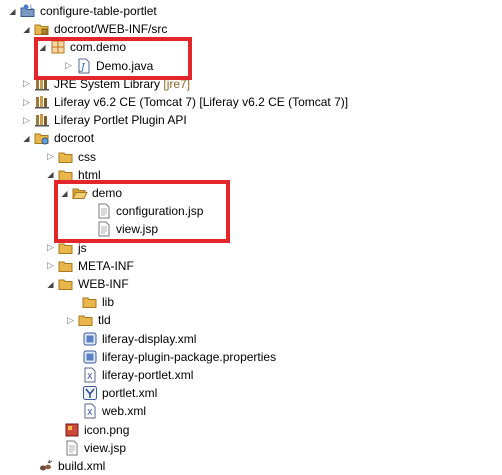  What do you see at coordinates (251, 411) in the screenshot?
I see `tree-item-file-web-xml: Xweb.xml` at bounding box center [251, 411].